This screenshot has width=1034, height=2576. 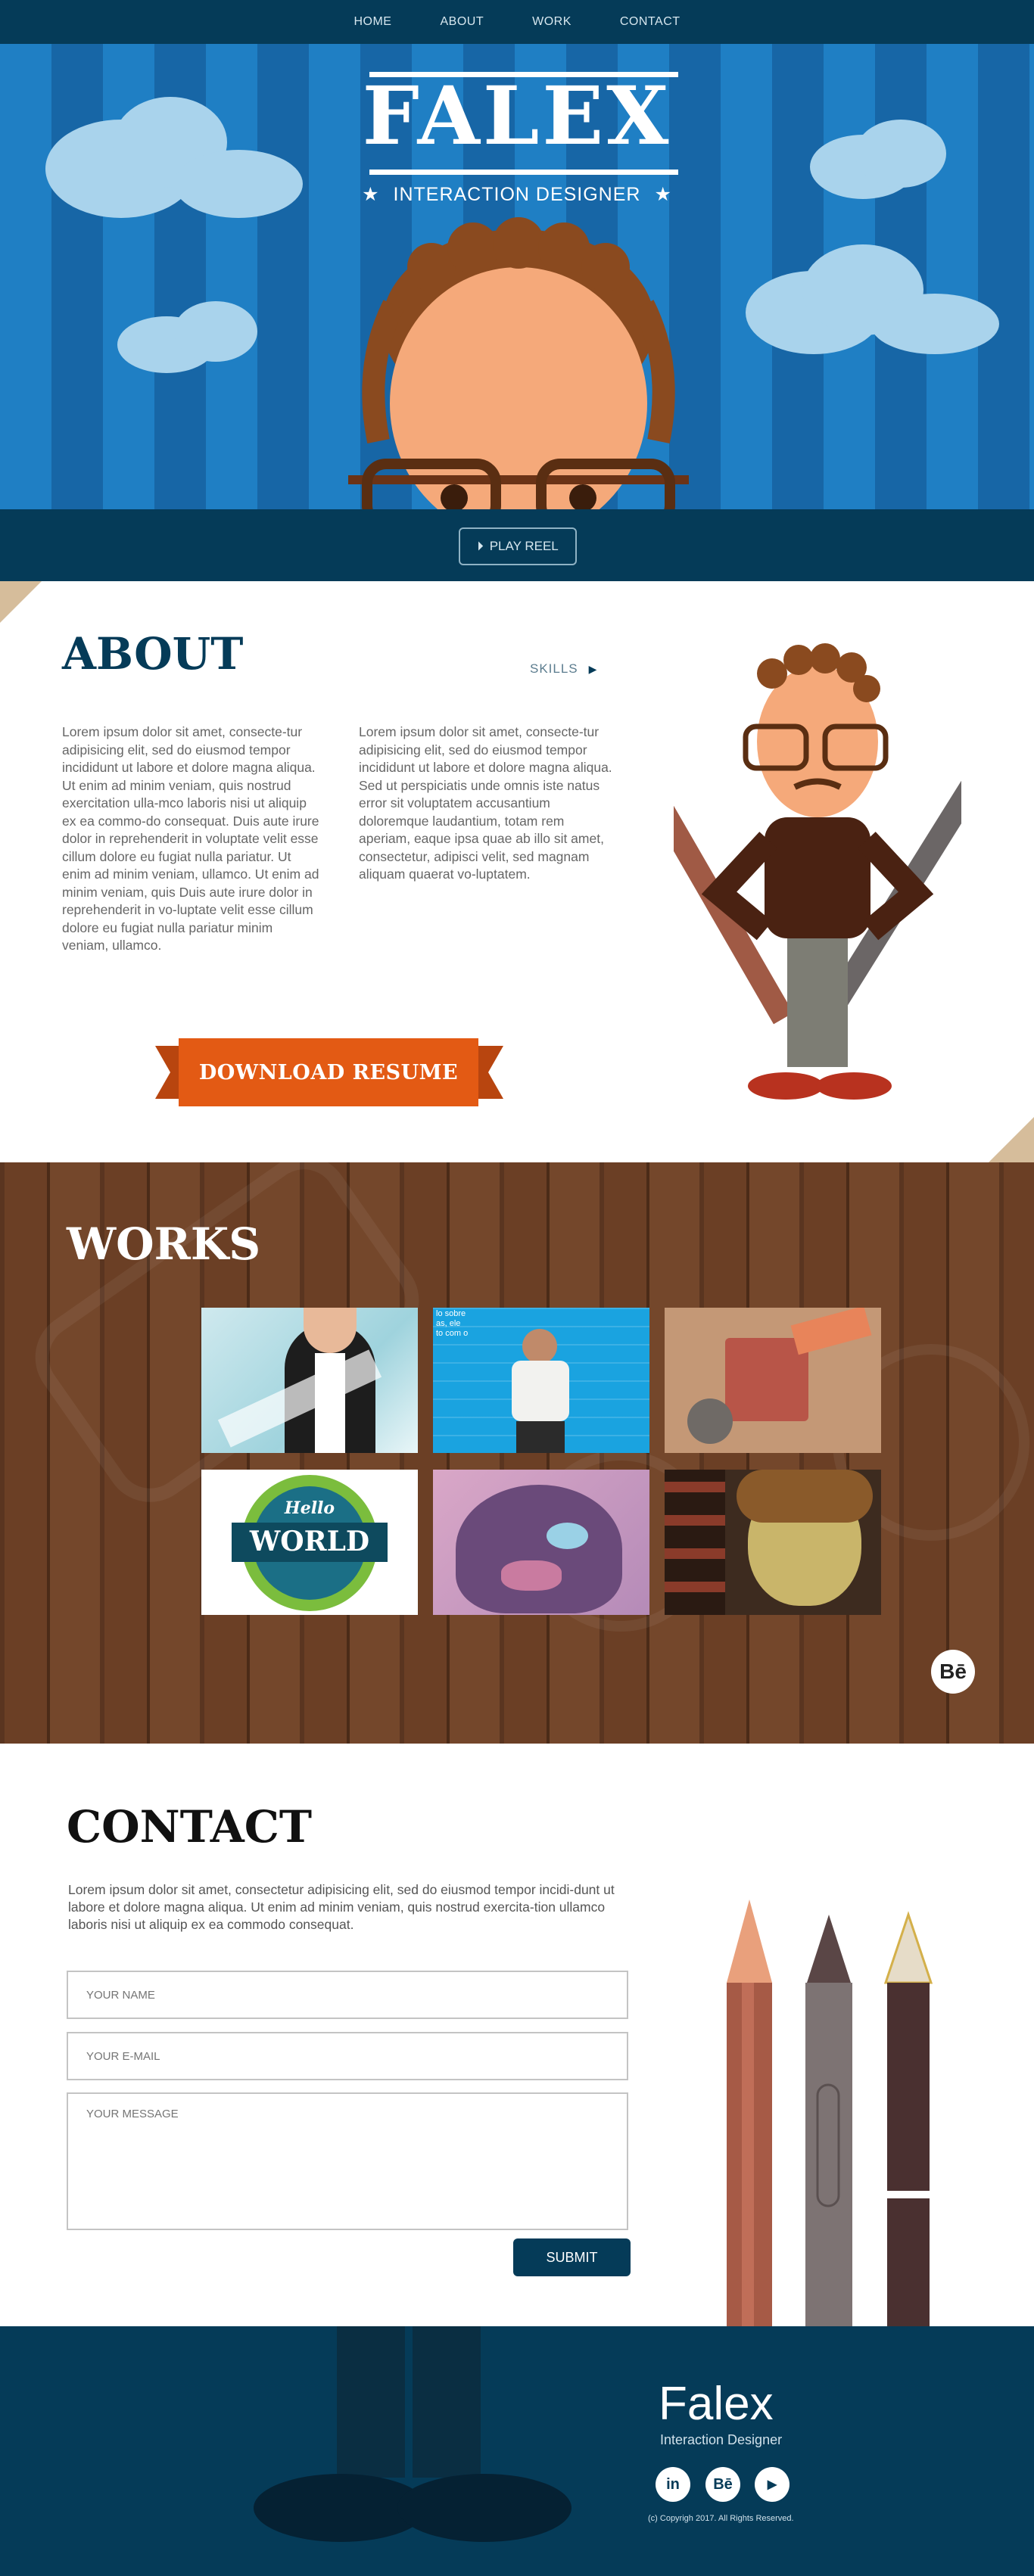 What do you see at coordinates (310, 1508) in the screenshot?
I see `thumbnail-text: Hello` at bounding box center [310, 1508].